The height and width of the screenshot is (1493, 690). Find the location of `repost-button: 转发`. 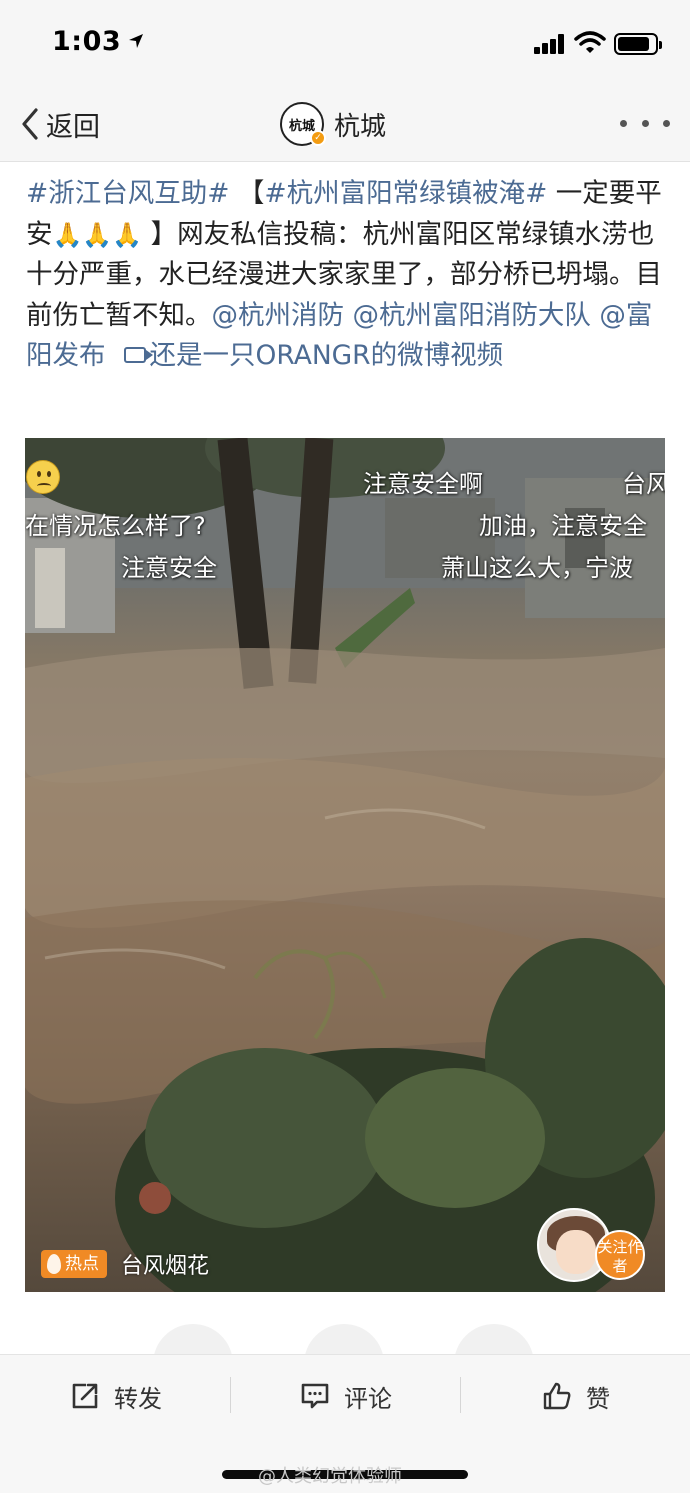

repost-button: 转发 is located at coordinates (116, 1396).